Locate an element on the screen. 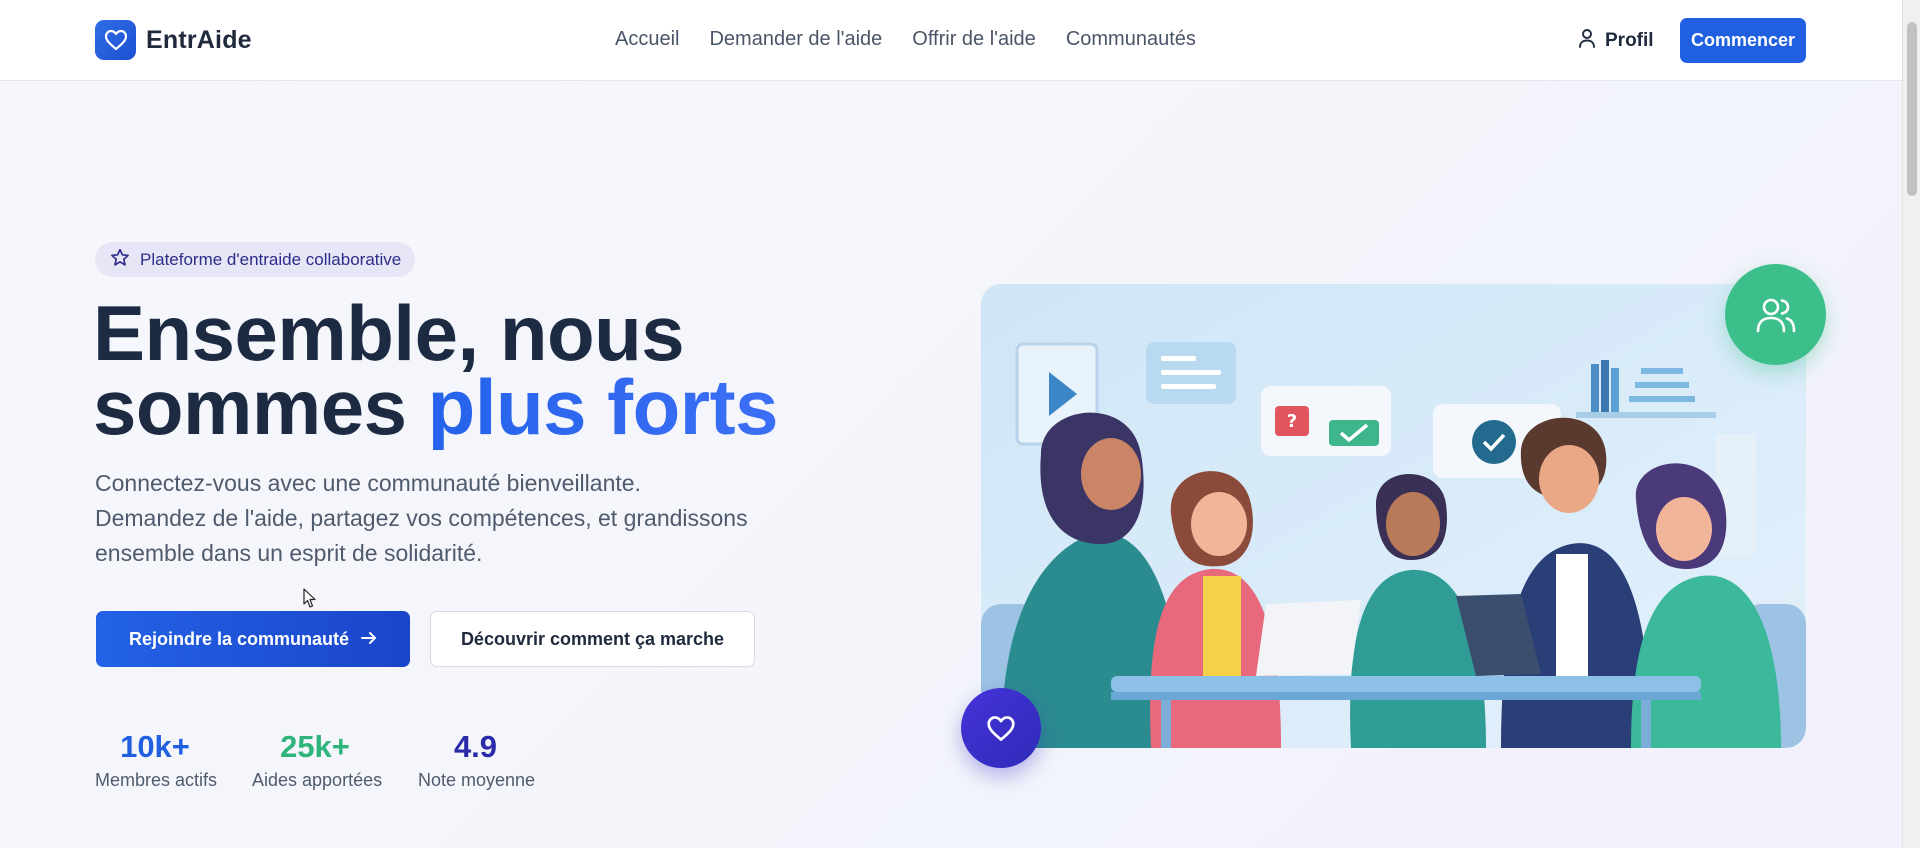 The width and height of the screenshot is (1920, 848). profile-link: Profil is located at coordinates (1616, 41).